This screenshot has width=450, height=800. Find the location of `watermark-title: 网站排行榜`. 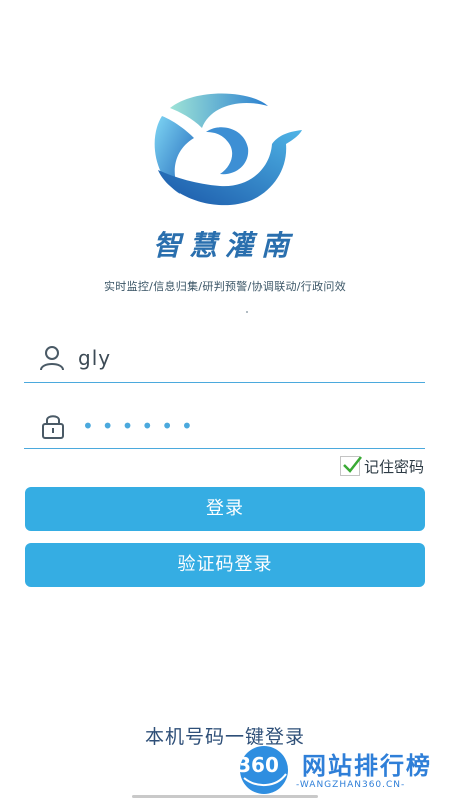

watermark-title: 网站排行榜 is located at coordinates (367, 766).